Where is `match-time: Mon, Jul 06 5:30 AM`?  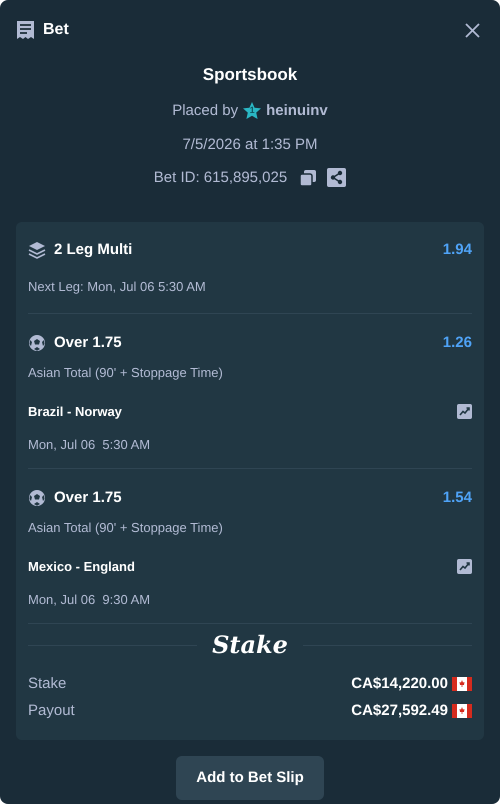 match-time: Mon, Jul 06 5:30 AM is located at coordinates (90, 445).